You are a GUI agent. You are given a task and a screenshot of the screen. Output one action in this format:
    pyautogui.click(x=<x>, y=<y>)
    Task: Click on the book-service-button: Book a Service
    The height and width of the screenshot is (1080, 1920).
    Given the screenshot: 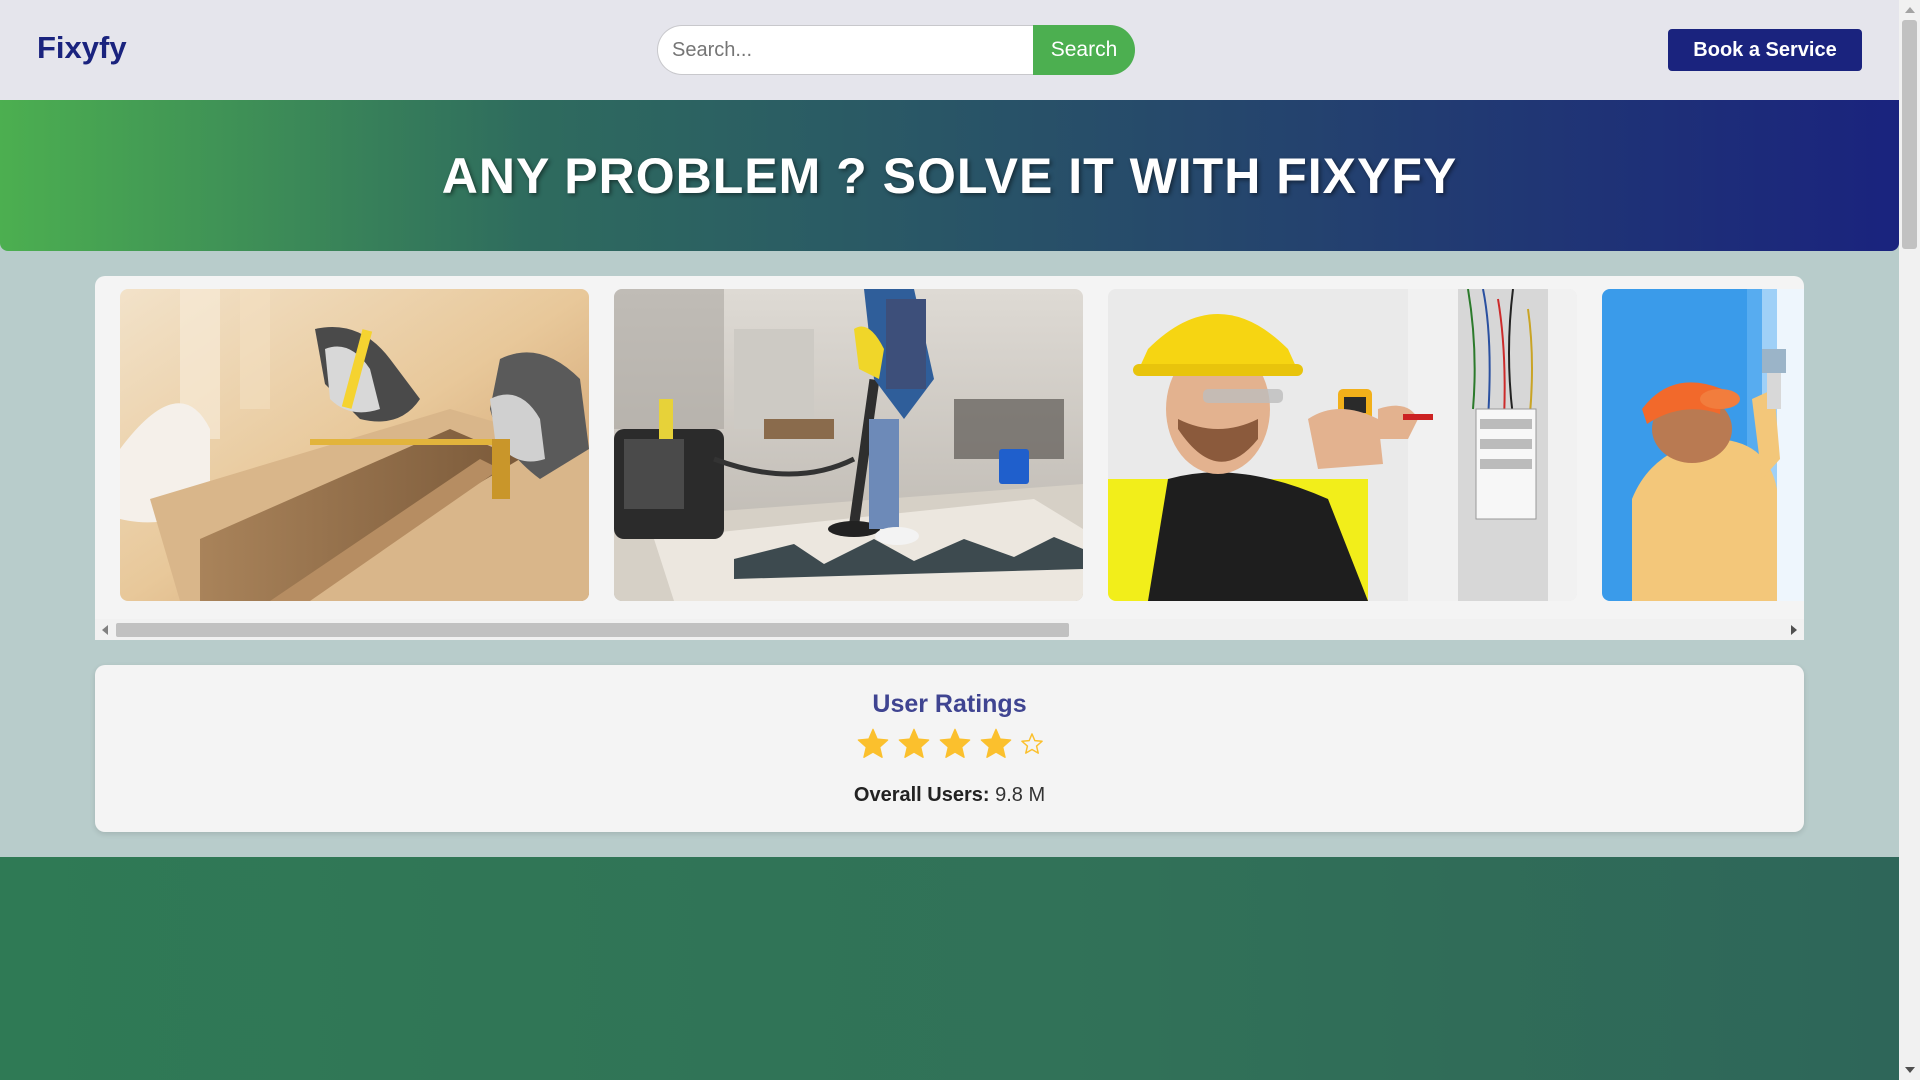 What is the action you would take?
    pyautogui.click(x=1765, y=50)
    